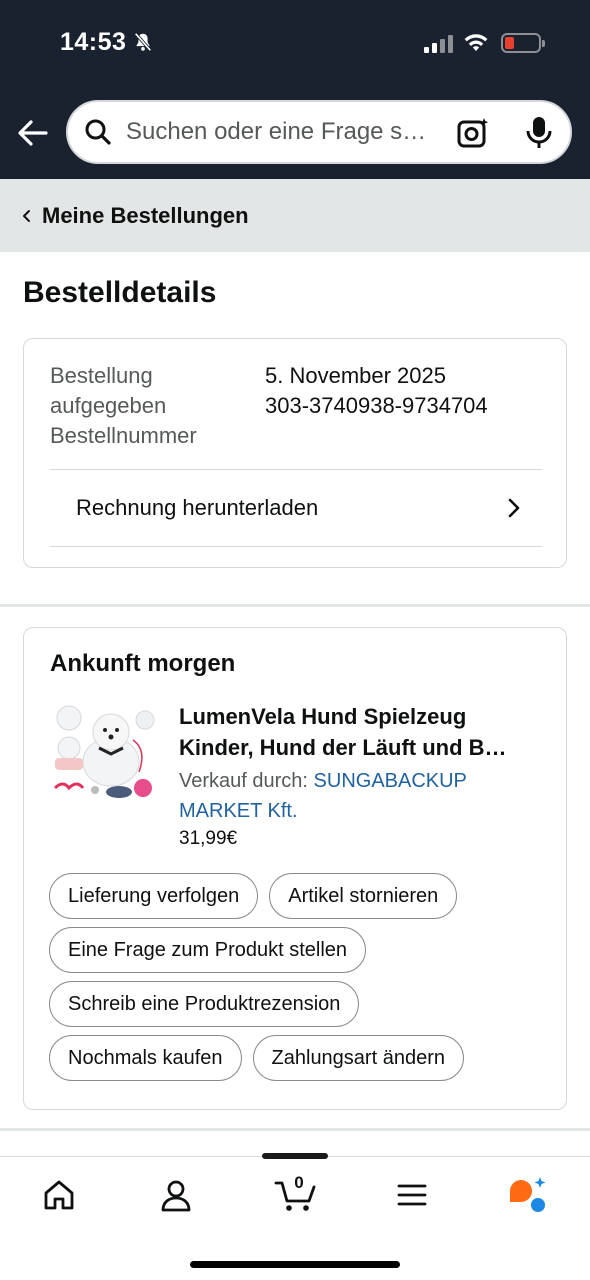 Image resolution: width=590 pixels, height=1280 pixels. What do you see at coordinates (295, 1156) in the screenshot?
I see `drag-handle` at bounding box center [295, 1156].